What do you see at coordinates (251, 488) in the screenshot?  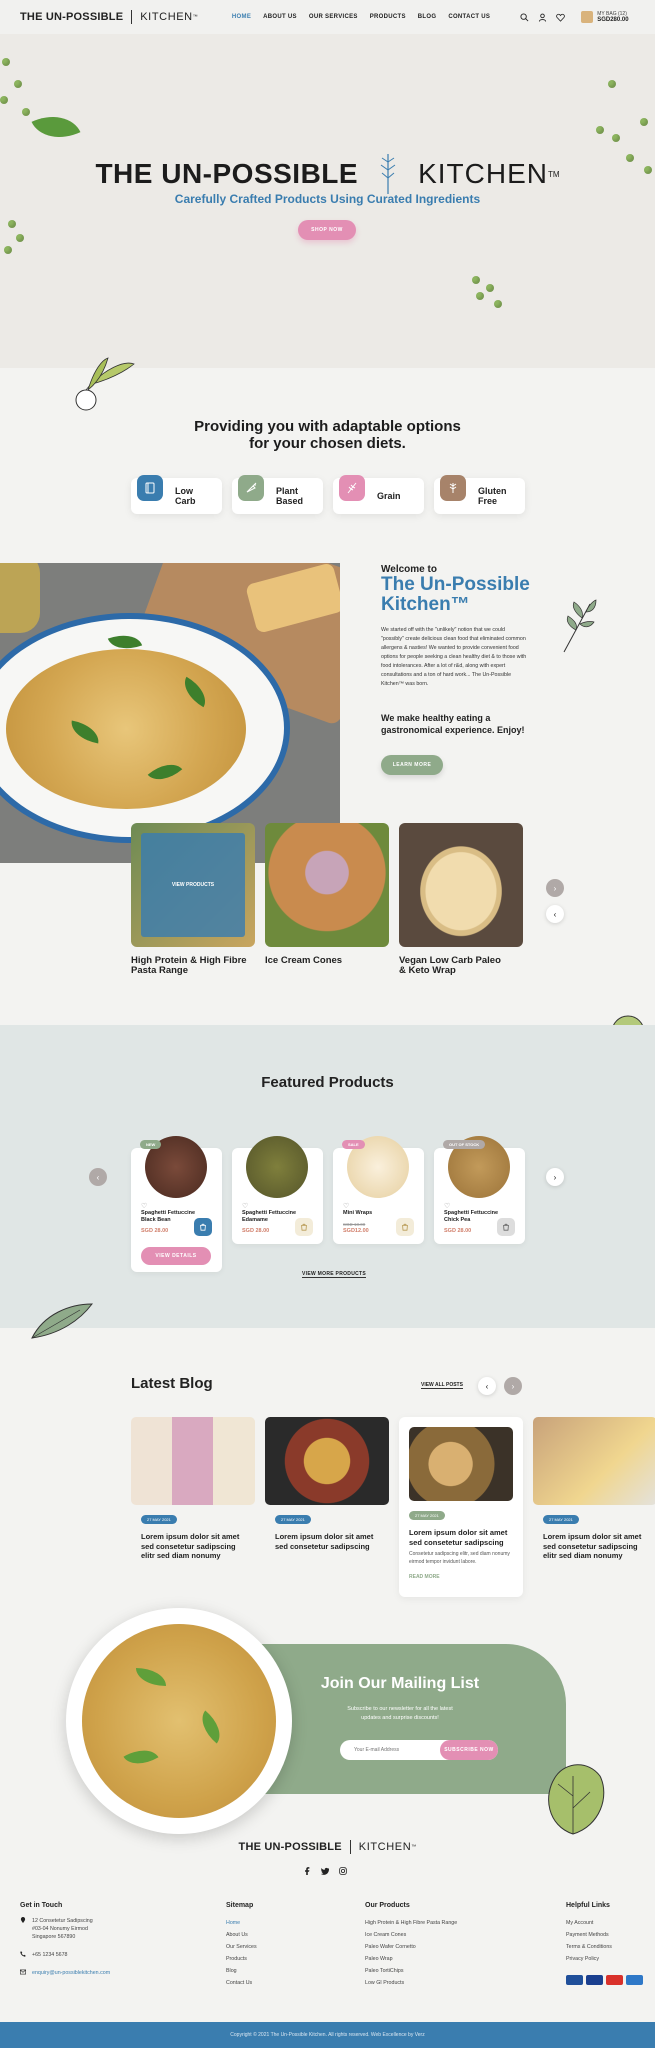 I see `carrot-icon` at bounding box center [251, 488].